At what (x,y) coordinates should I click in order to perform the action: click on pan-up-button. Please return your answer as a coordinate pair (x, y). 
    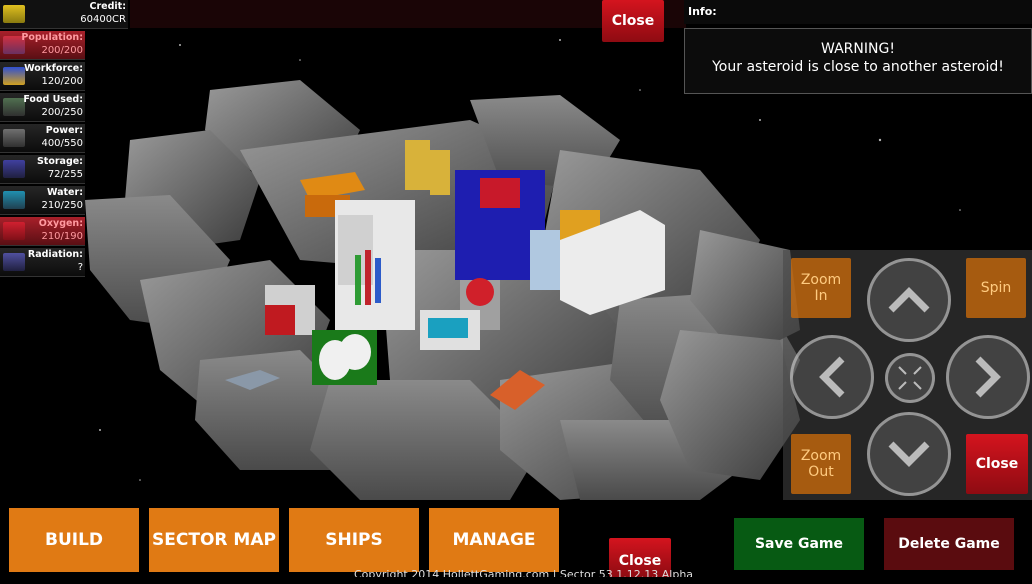
    Looking at the image, I should click on (909, 300).